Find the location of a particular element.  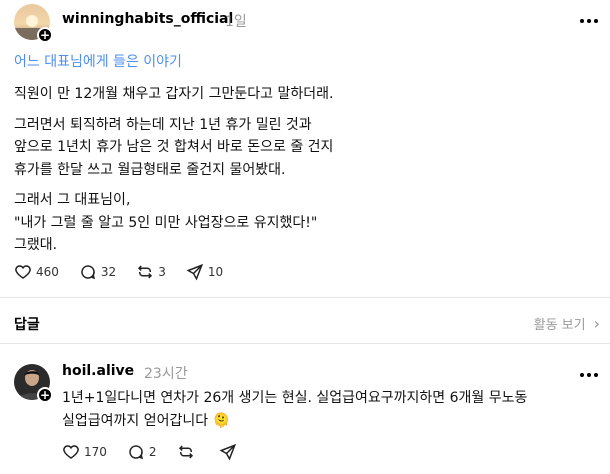

repost-button: 3 is located at coordinates (151, 272).